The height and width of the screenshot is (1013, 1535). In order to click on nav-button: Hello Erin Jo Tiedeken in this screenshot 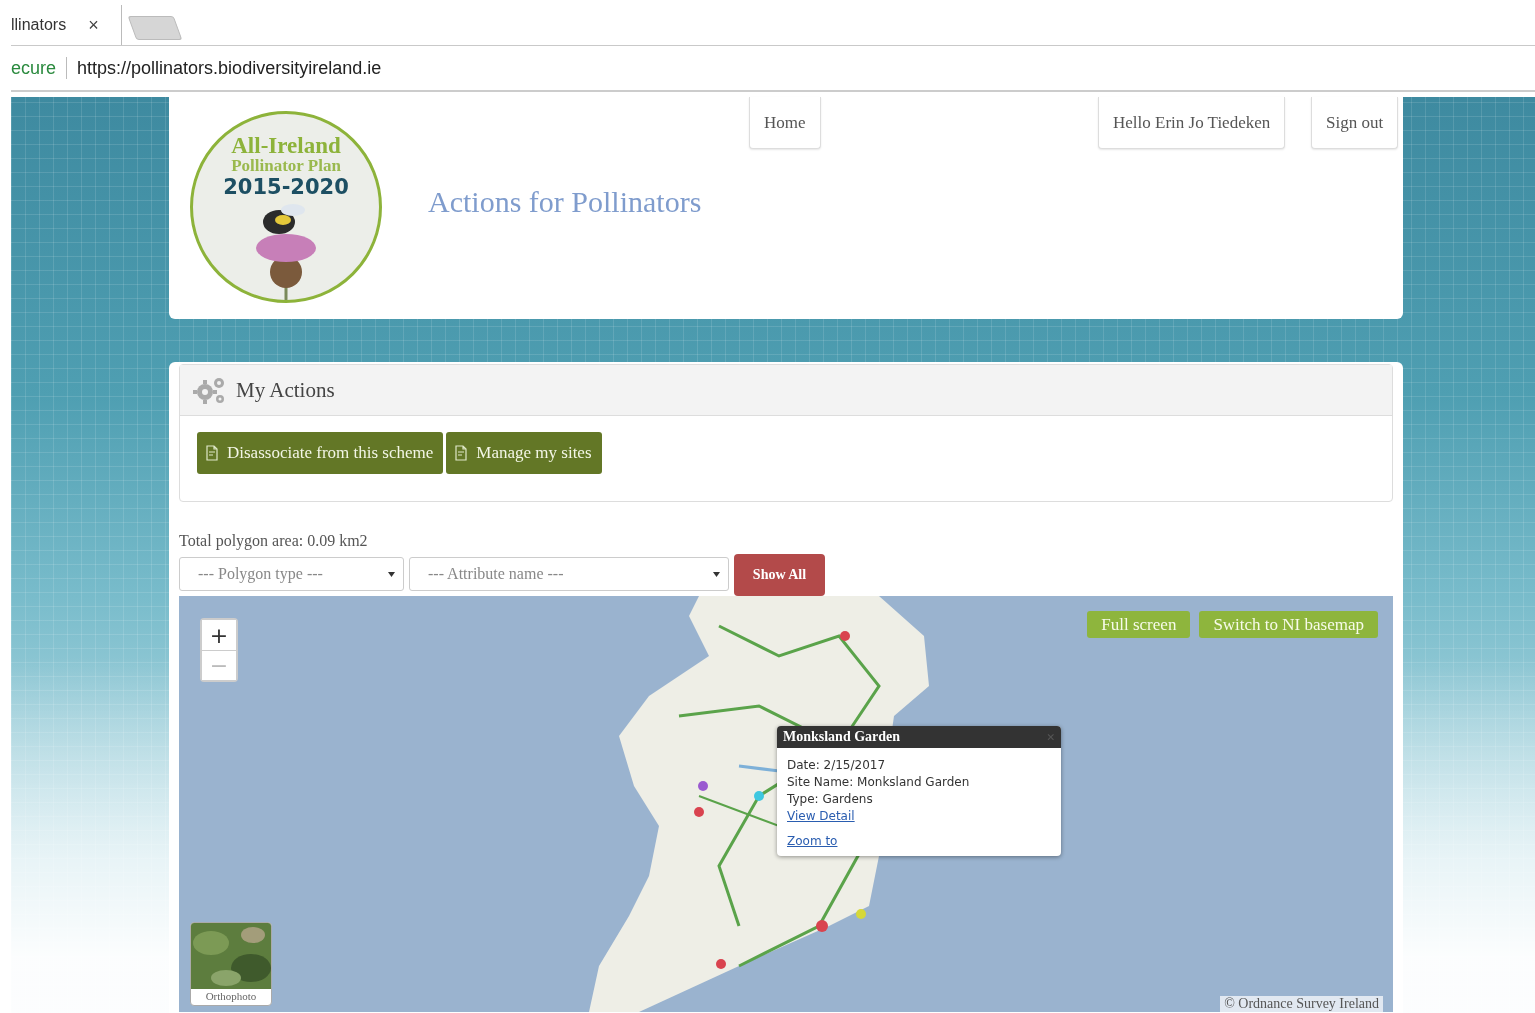, I will do `click(1192, 123)`.